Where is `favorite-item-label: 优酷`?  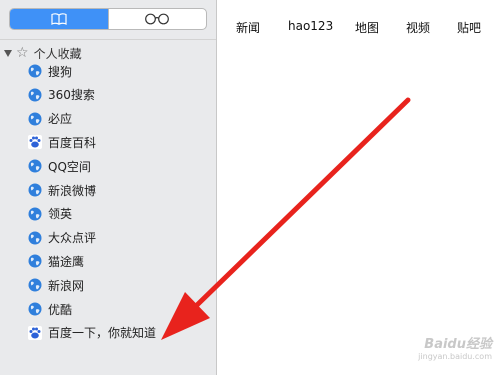 favorite-item-label: 优酷 is located at coordinates (60, 309).